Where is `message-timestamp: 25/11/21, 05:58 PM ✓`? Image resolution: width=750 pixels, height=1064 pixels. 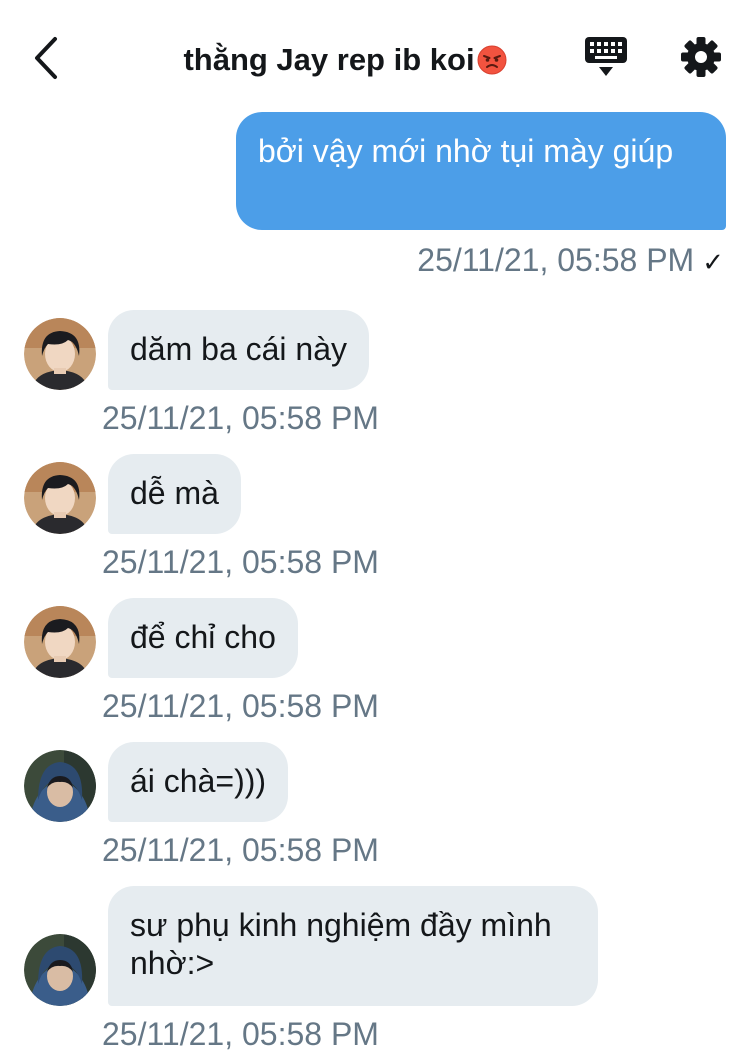
message-timestamp: 25/11/21, 05:58 PM ✓ is located at coordinates (570, 261).